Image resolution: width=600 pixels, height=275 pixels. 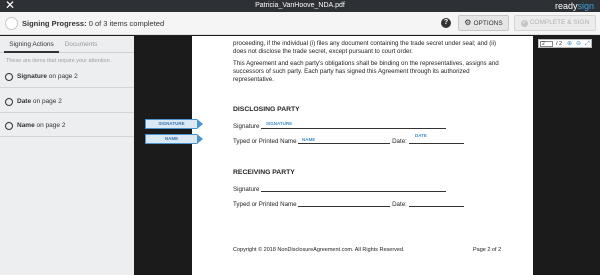 What do you see at coordinates (421, 135) in the screenshot?
I see `date-field-label: DATE` at bounding box center [421, 135].